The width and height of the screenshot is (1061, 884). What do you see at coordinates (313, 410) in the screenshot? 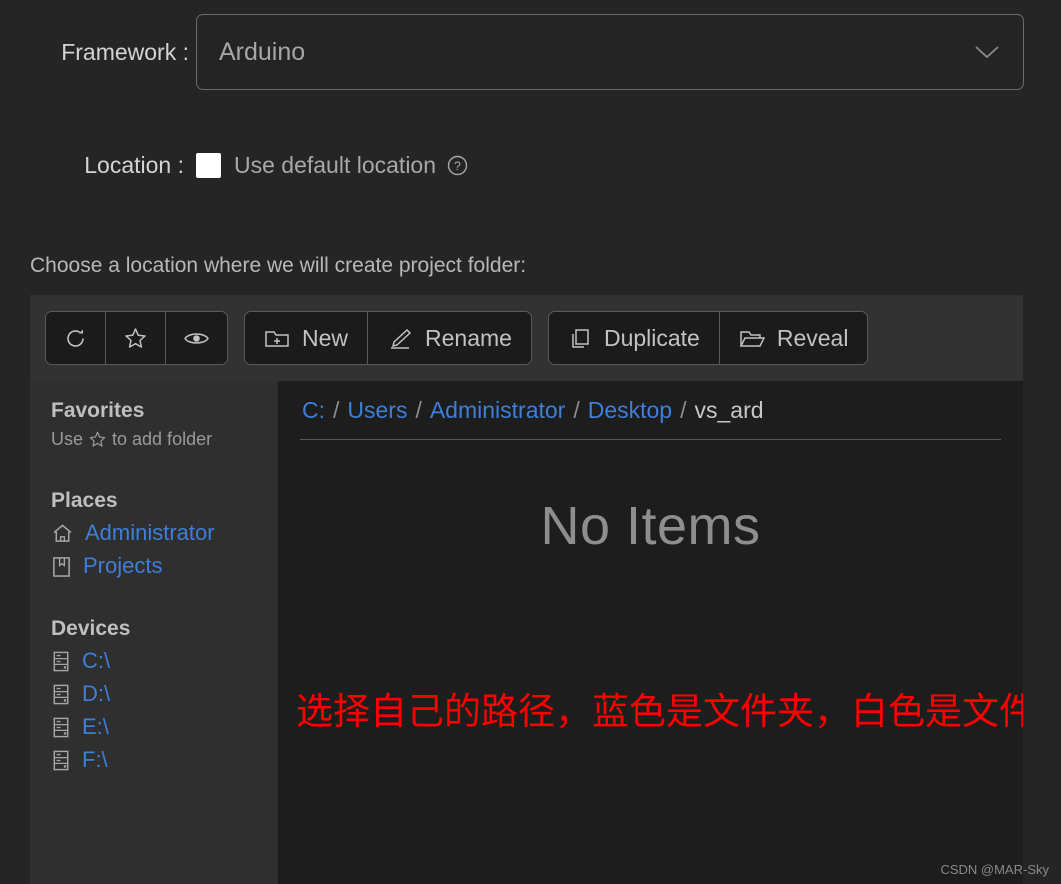
I see `breadcrumb-item-c: C:` at bounding box center [313, 410].